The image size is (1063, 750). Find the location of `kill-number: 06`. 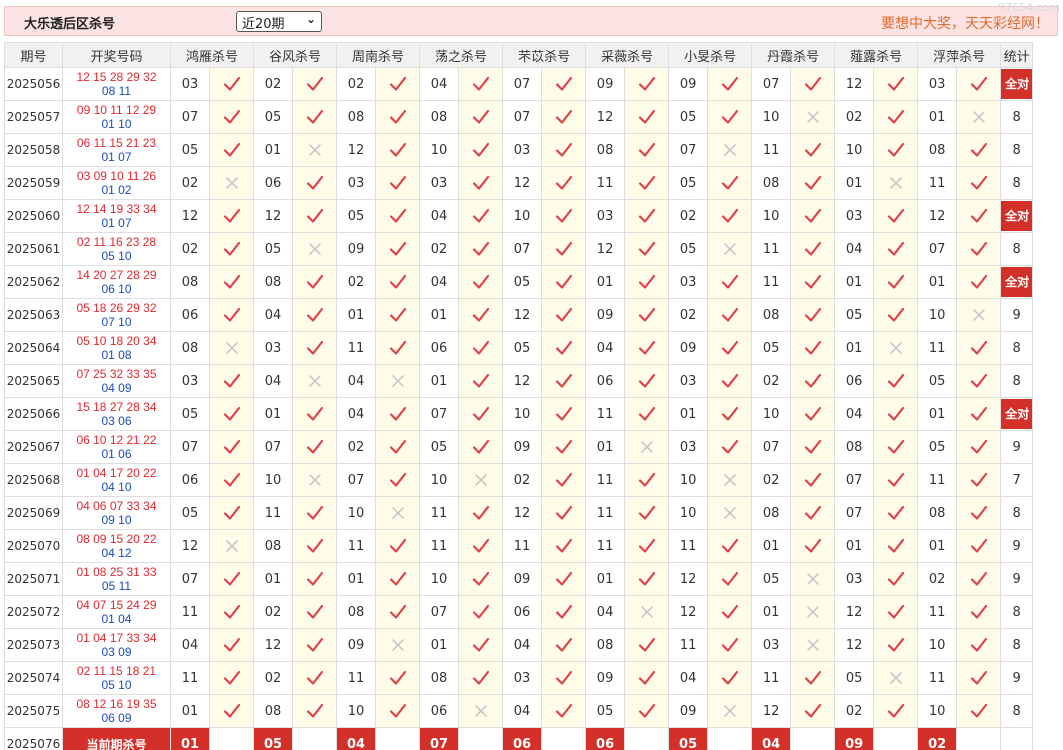

kill-number: 06 is located at coordinates (439, 348).